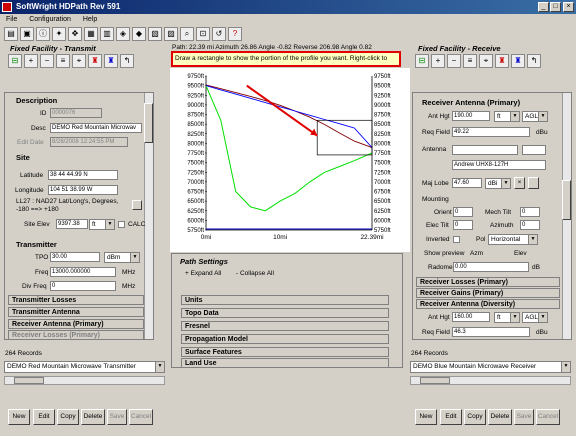  I want to click on rx-new-button: New, so click(426, 417).